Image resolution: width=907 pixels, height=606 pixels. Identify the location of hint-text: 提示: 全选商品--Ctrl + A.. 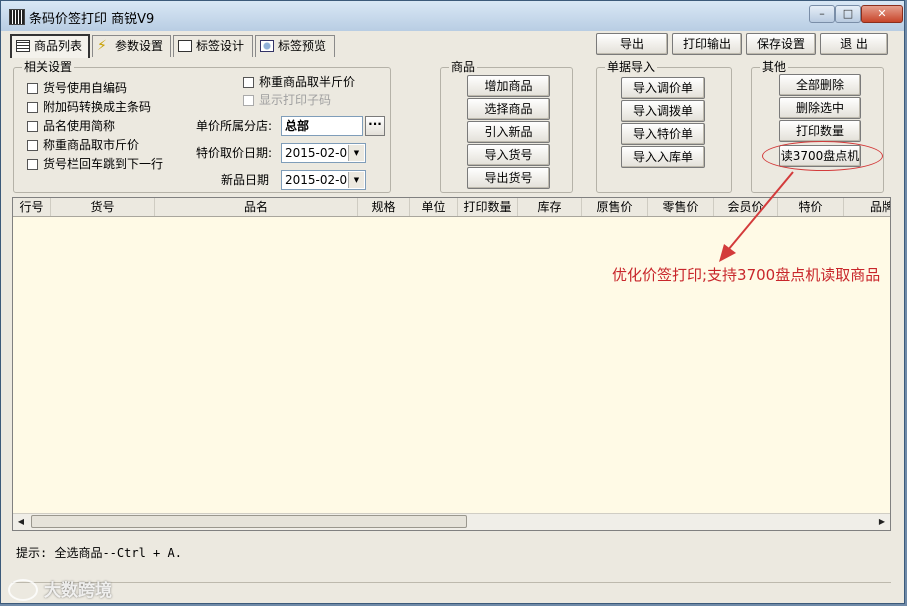
(99, 553).